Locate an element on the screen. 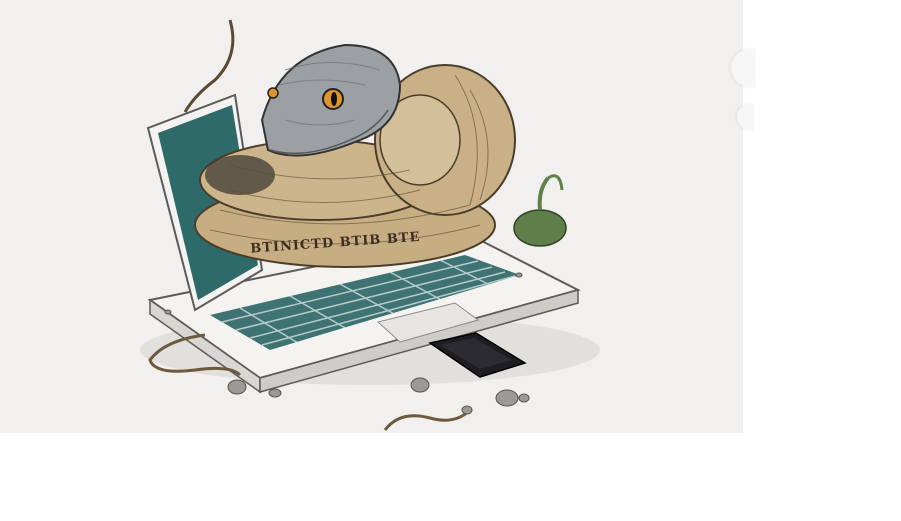 This screenshot has width=901, height=521. loose-cord is located at coordinates (427, 419).